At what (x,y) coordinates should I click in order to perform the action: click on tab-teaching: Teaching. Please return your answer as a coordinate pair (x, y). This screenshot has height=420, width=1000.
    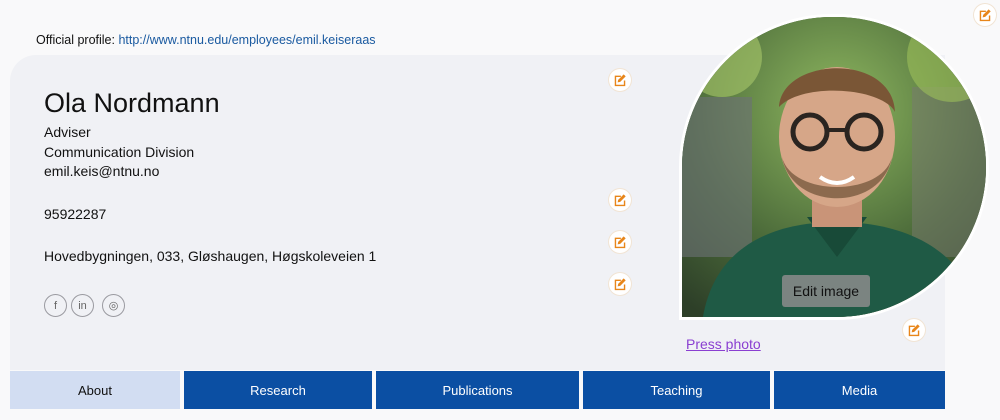
    Looking at the image, I should click on (676, 390).